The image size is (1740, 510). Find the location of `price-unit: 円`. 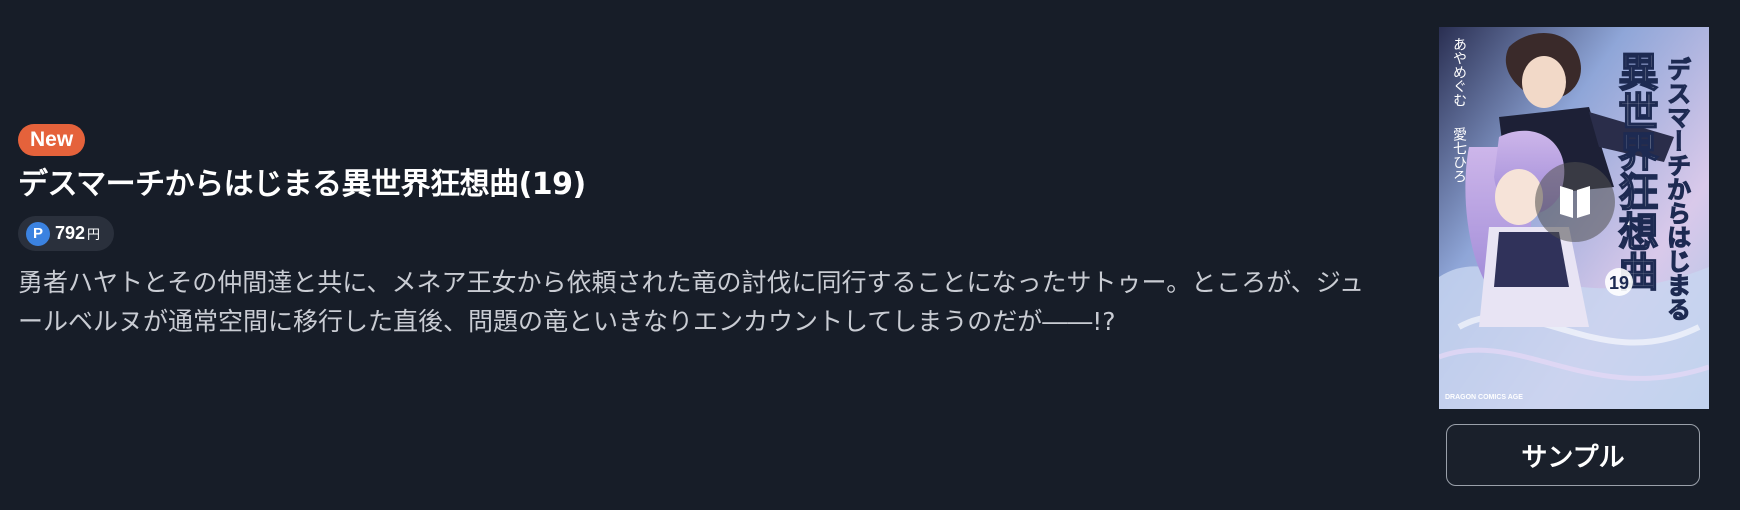

price-unit: 円 is located at coordinates (94, 235).